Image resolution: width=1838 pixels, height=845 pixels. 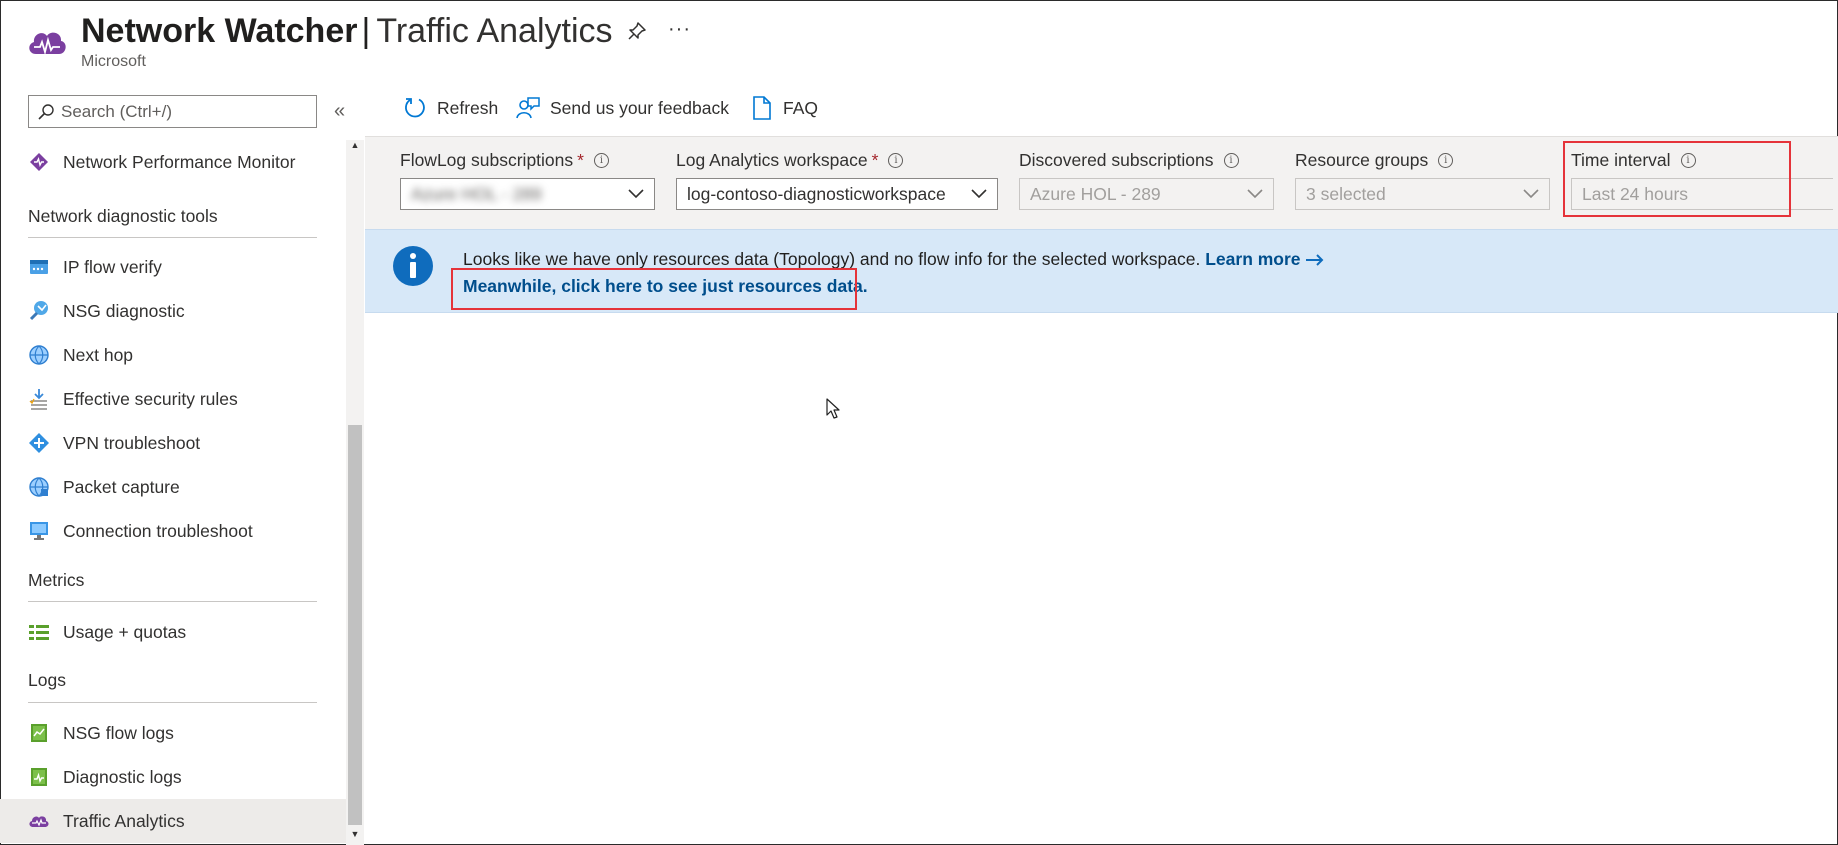 I want to click on sidebar-item-ip-flow-verify: IP flow verify, so click(x=173, y=267).